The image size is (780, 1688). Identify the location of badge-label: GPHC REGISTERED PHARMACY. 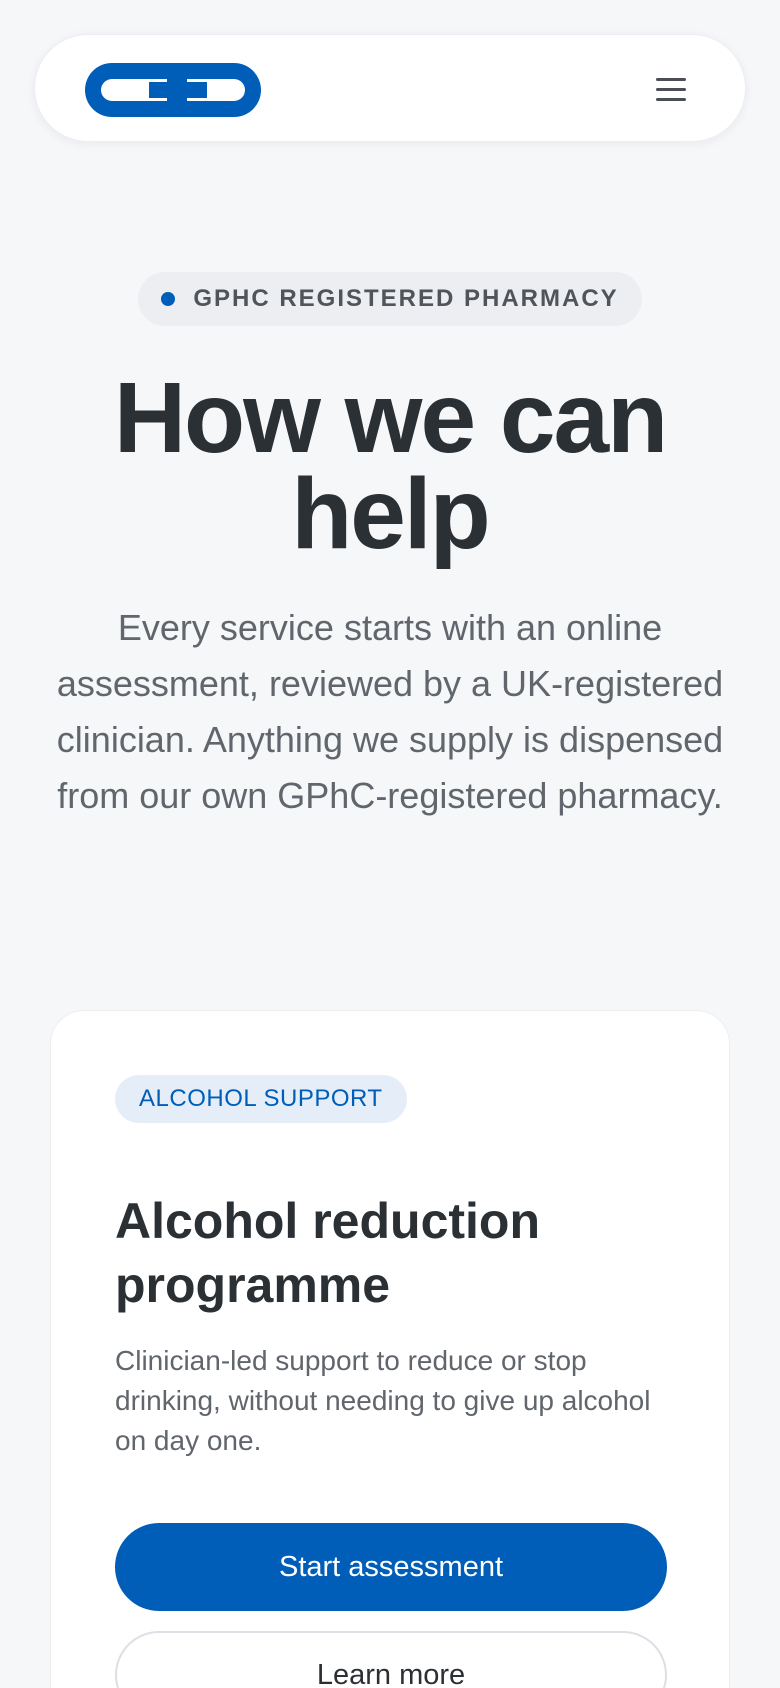
(406, 298).